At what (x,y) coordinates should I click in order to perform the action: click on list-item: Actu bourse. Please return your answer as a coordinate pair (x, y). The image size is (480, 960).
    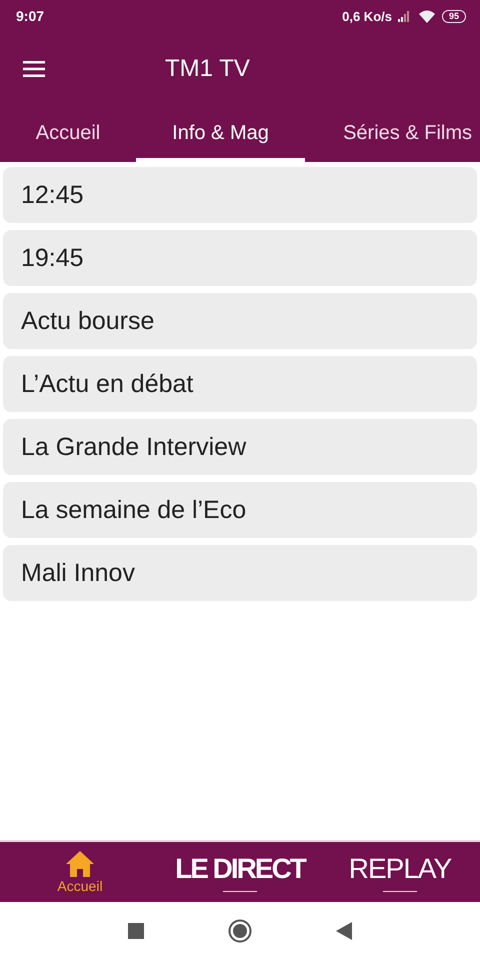
    Looking at the image, I should click on (240, 321).